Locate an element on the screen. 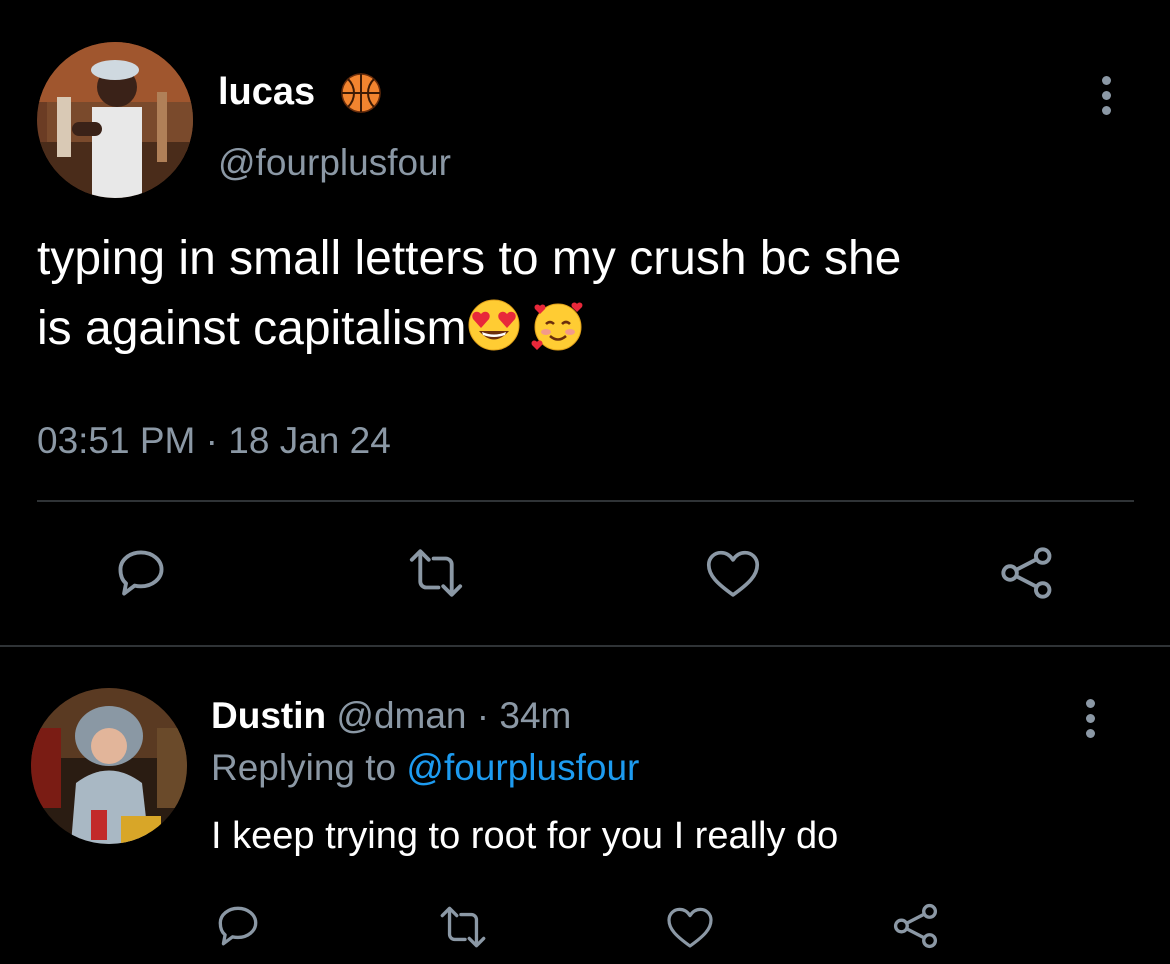 Image resolution: width=1170 pixels, height=964 pixels. reply-author-handle: @dman is located at coordinates (401, 715).